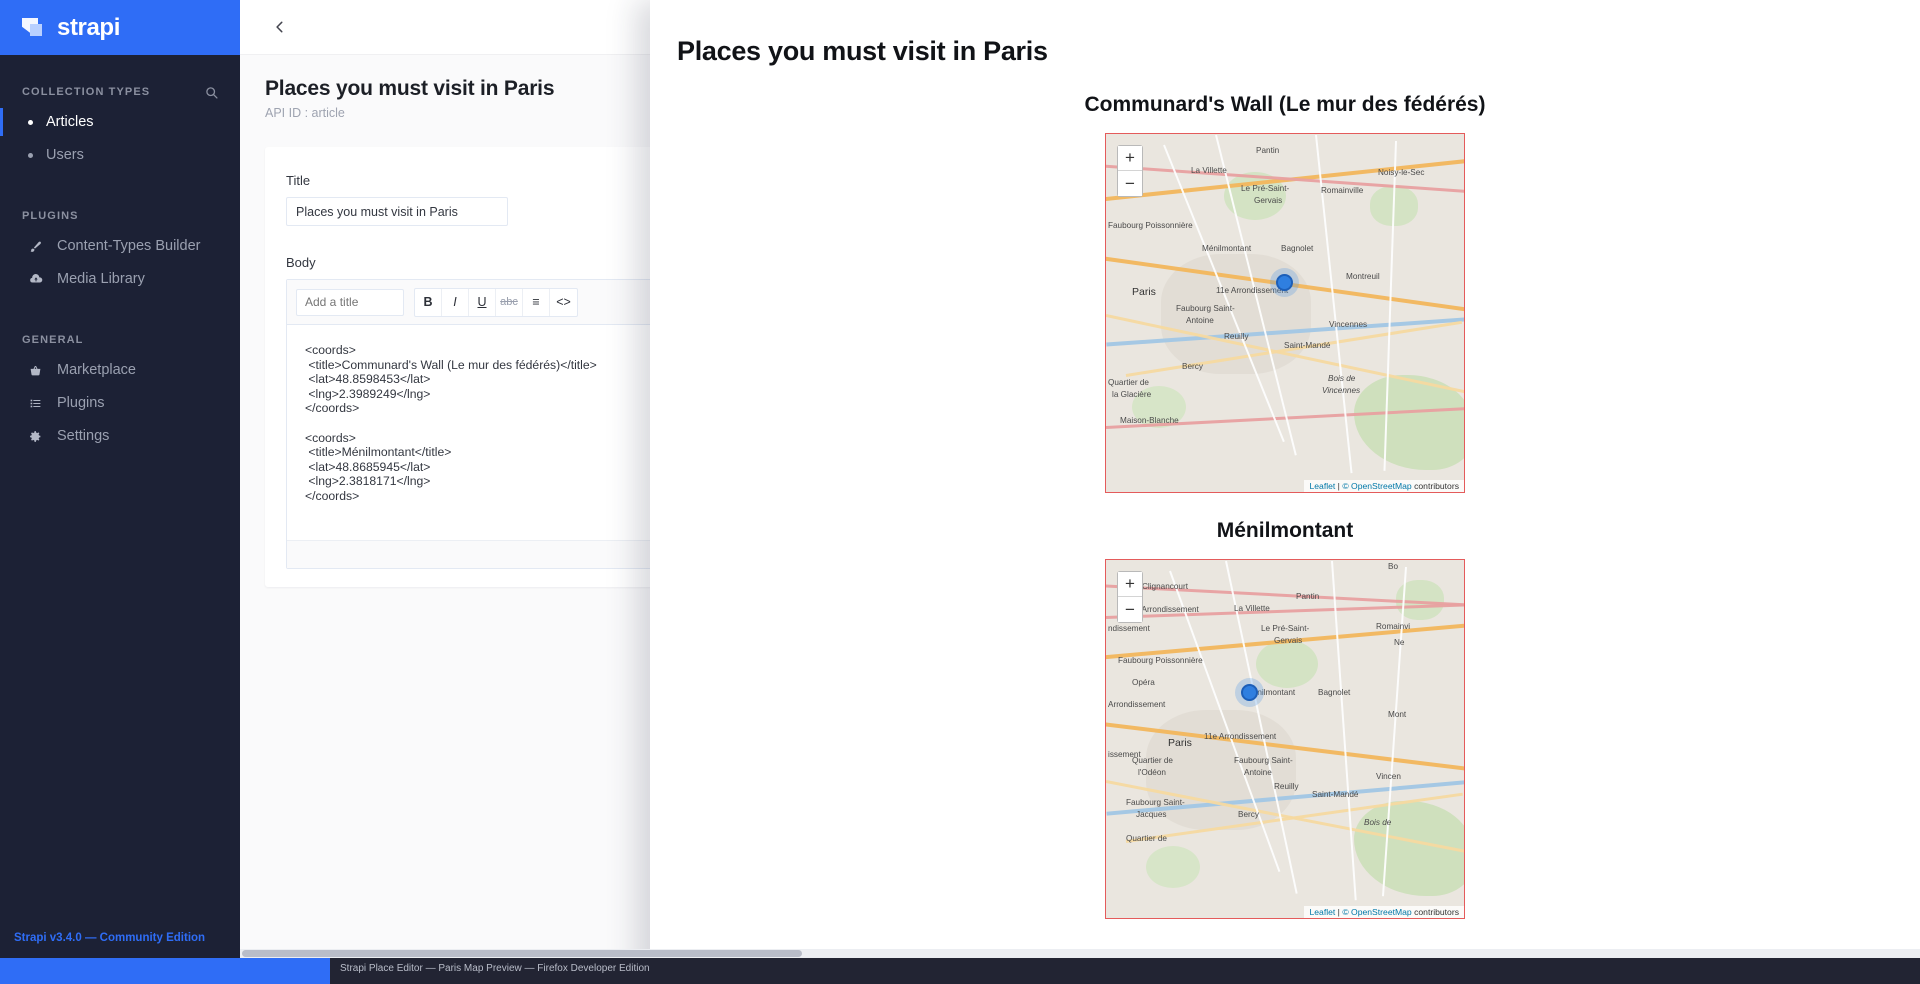 The height and width of the screenshot is (984, 1920). Describe the element at coordinates (53, 340) in the screenshot. I see `section-label: GENERAL` at that location.